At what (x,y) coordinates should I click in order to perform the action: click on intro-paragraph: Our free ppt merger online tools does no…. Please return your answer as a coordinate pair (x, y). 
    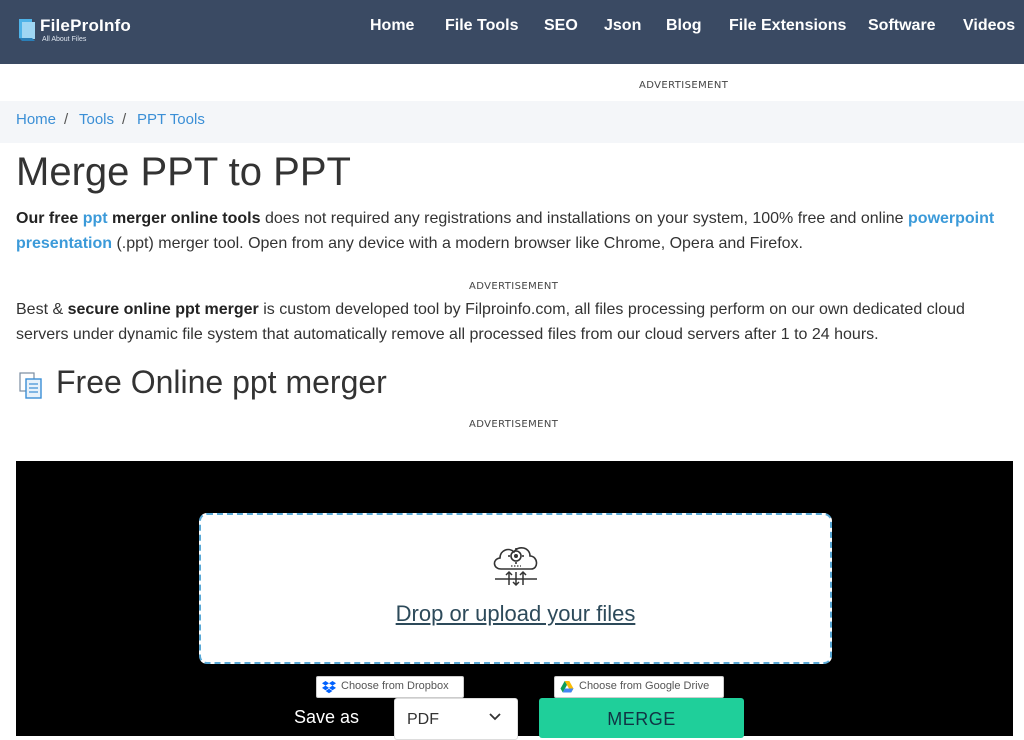
    Looking at the image, I should click on (514, 231).